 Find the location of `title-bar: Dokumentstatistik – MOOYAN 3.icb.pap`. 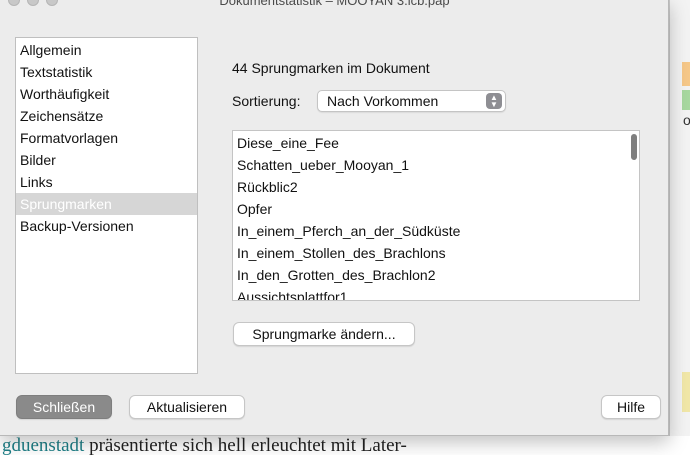

title-bar: Dokumentstatistik – MOOYAN 3.icb.pap is located at coordinates (334, 6).